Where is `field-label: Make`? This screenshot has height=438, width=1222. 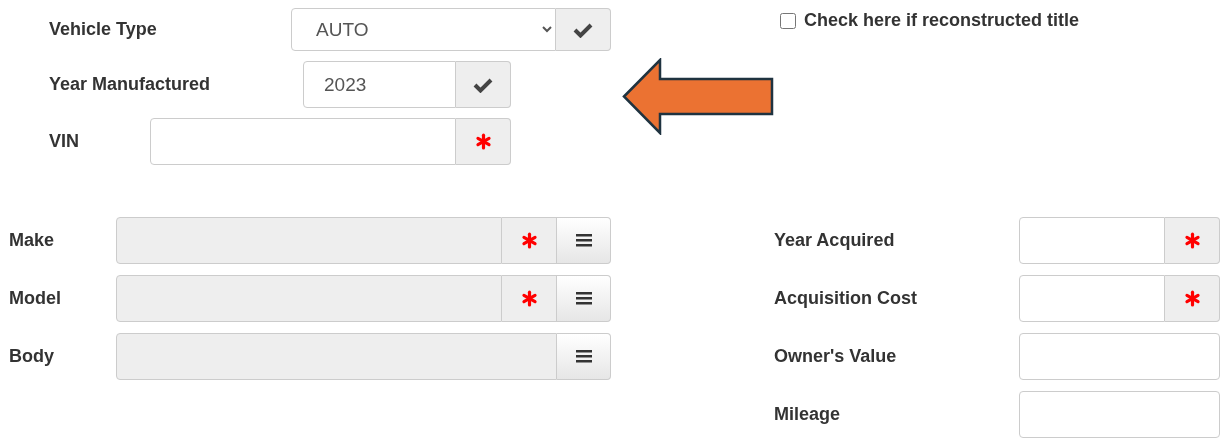 field-label: Make is located at coordinates (32, 240).